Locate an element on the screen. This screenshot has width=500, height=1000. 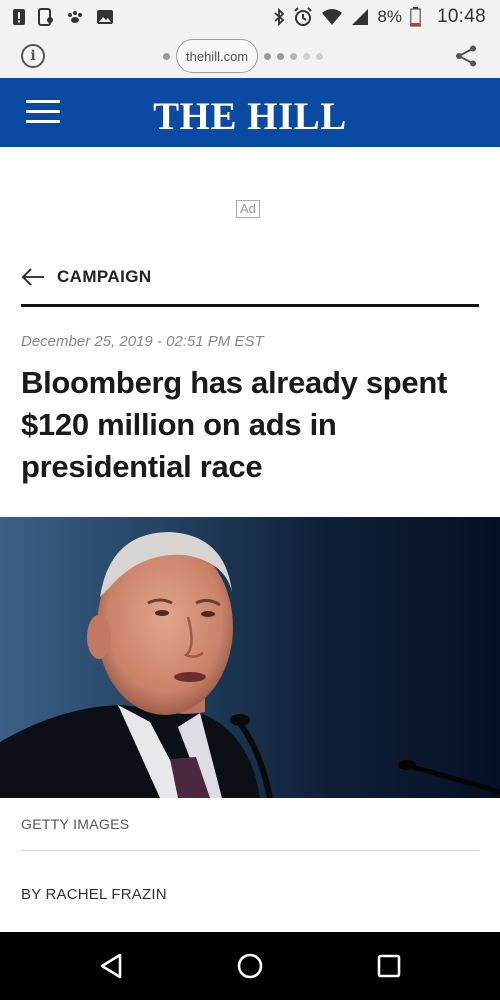
system-nav-bar is located at coordinates (250, 966).